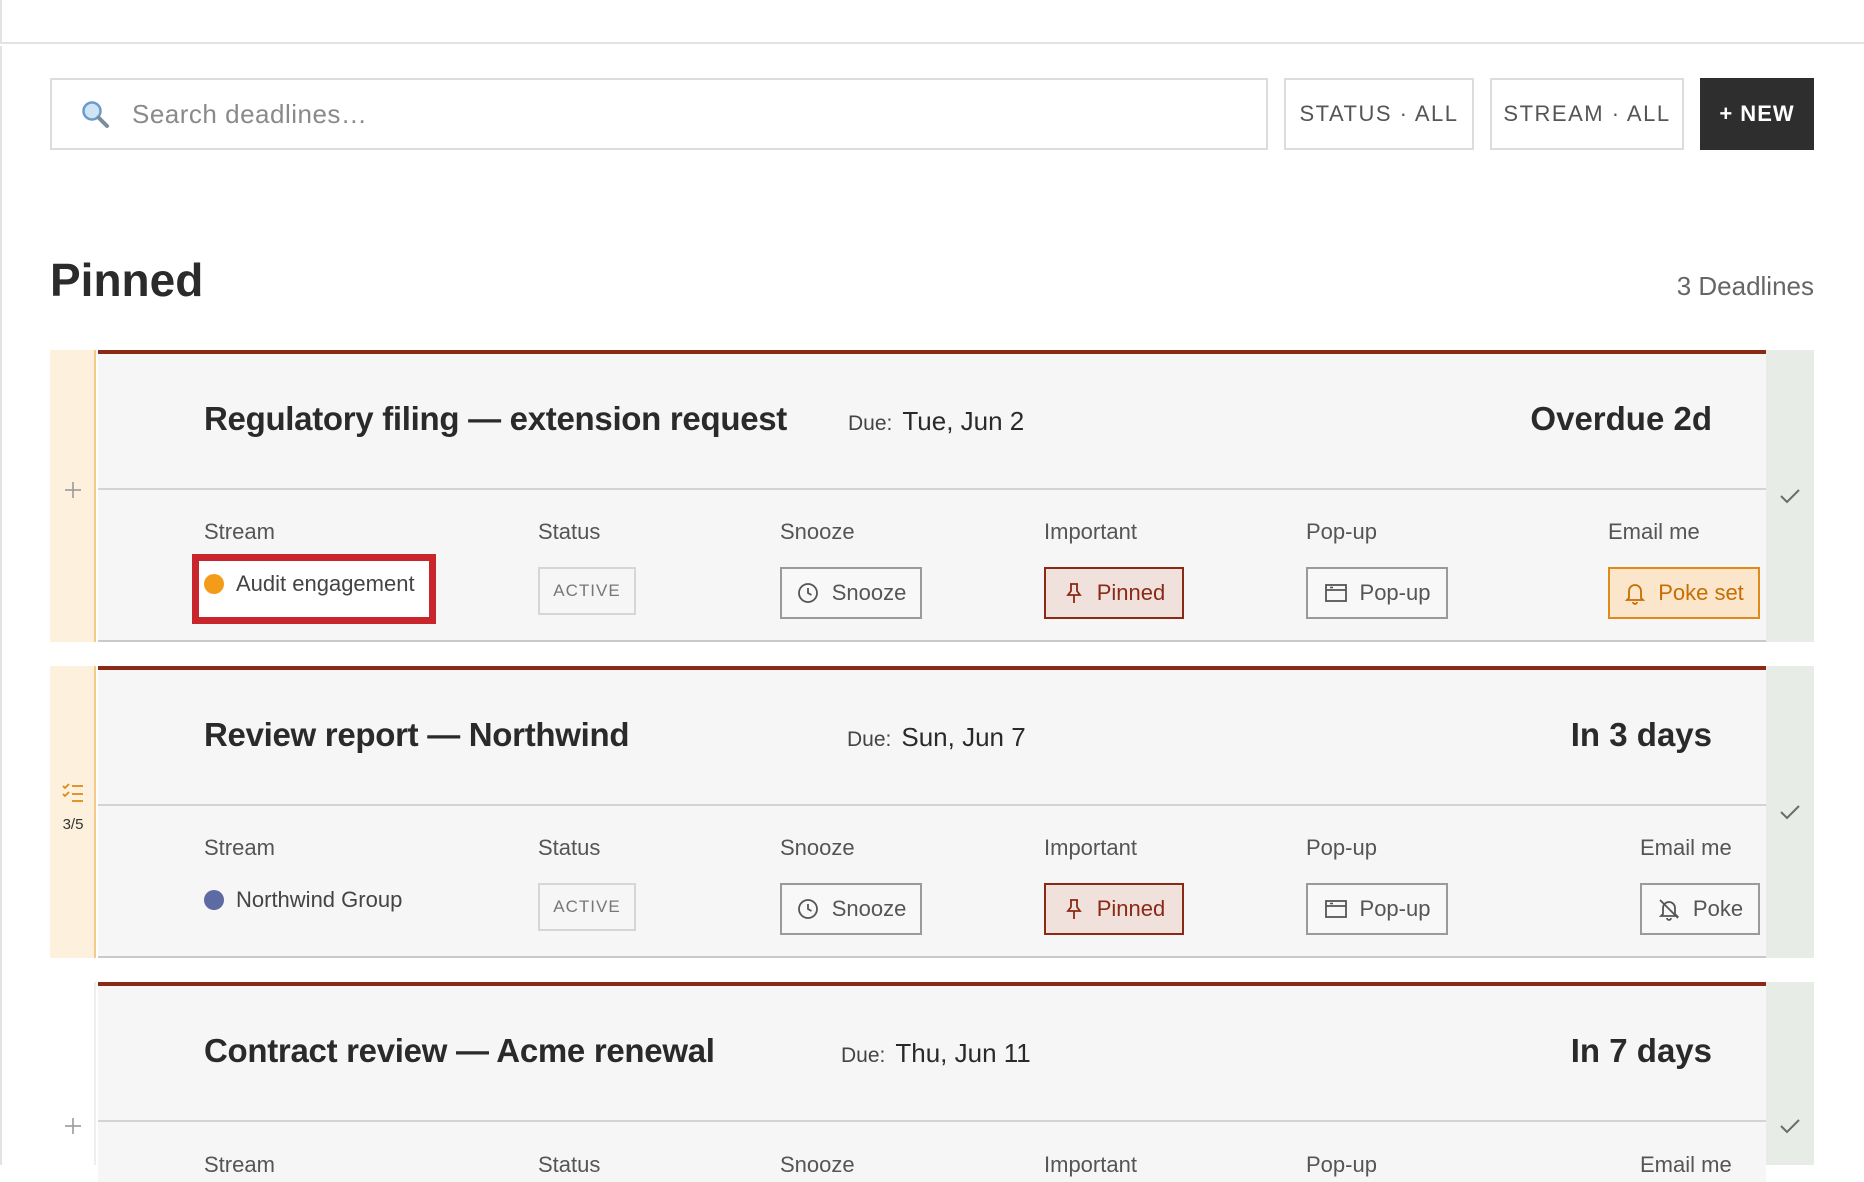 The width and height of the screenshot is (1864, 1182). What do you see at coordinates (963, 421) in the screenshot?
I see `due-value: Tue, Jun 2` at bounding box center [963, 421].